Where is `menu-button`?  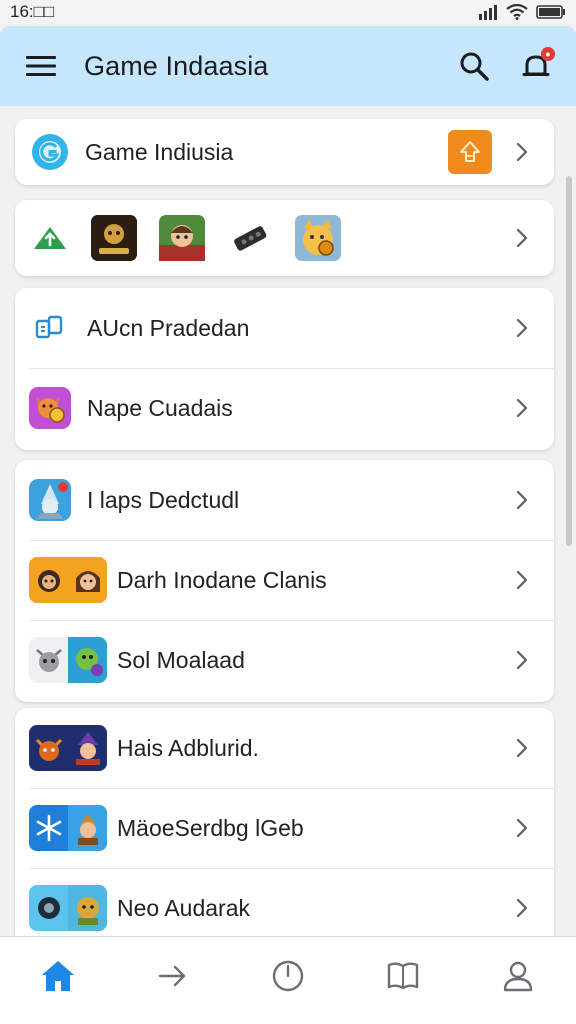 menu-button is located at coordinates (41, 66).